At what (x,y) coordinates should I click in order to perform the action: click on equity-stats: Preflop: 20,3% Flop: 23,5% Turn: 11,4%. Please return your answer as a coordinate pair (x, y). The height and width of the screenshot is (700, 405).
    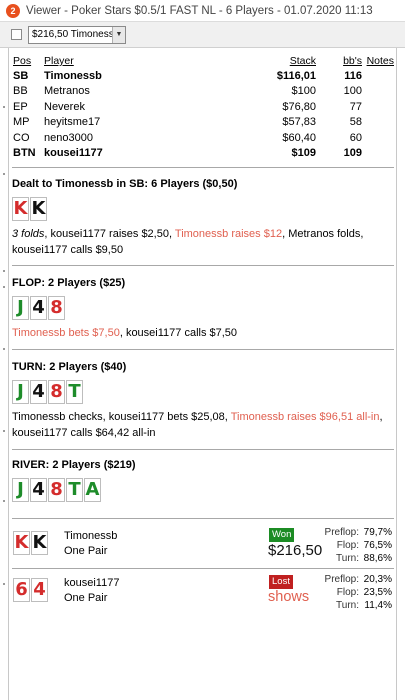
    Looking at the image, I should click on (354, 592).